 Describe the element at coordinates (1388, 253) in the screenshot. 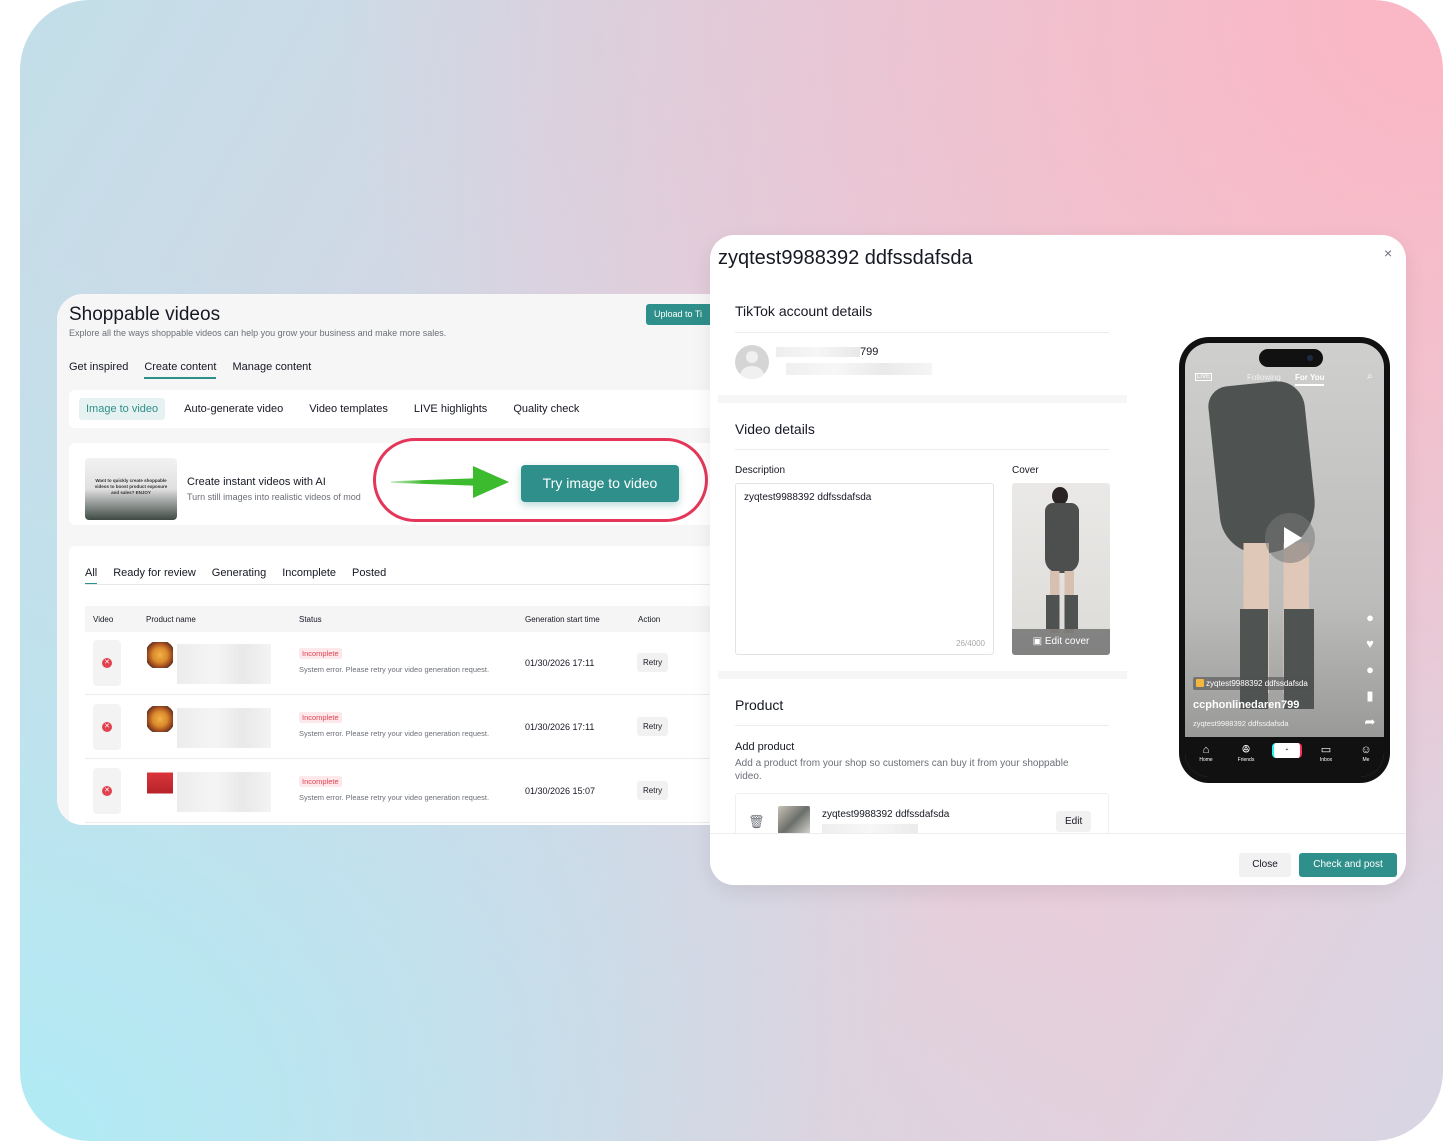

I see `close-icon: ×` at that location.